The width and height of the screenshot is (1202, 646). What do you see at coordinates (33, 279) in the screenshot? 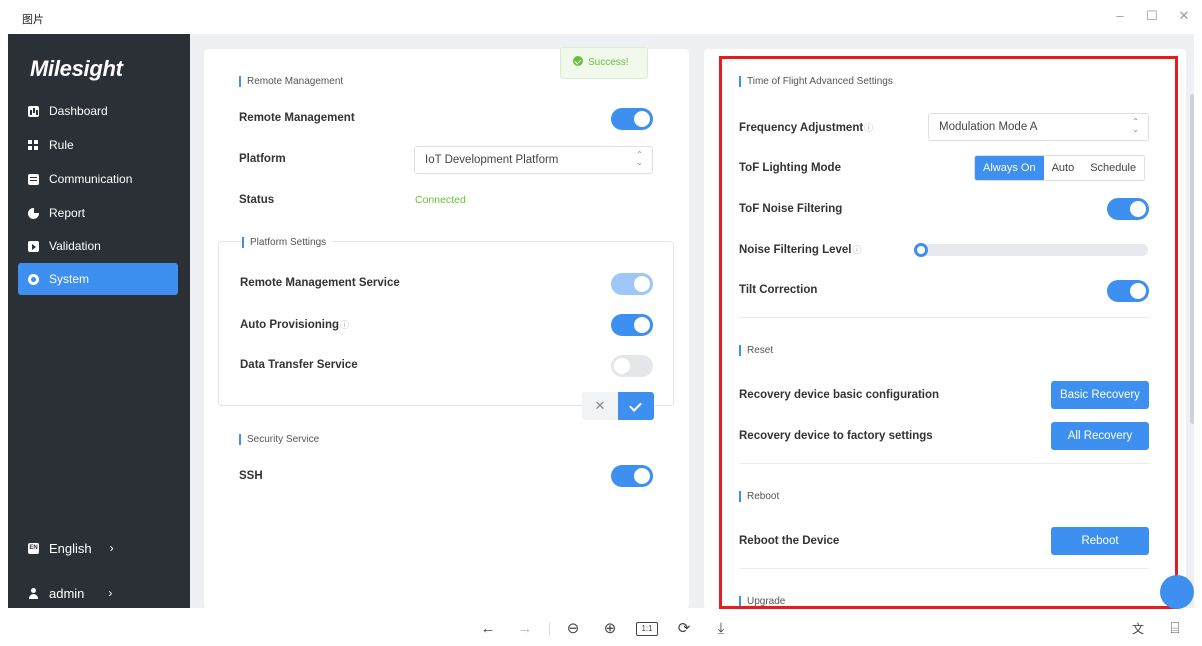
I see `gear-icon` at bounding box center [33, 279].